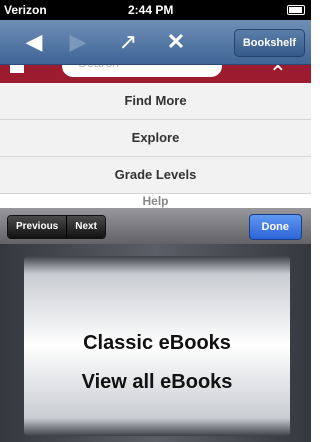 The height and width of the screenshot is (442, 320). Describe the element at coordinates (155, 201) in the screenshot. I see `menu-item-help: Help` at that location.